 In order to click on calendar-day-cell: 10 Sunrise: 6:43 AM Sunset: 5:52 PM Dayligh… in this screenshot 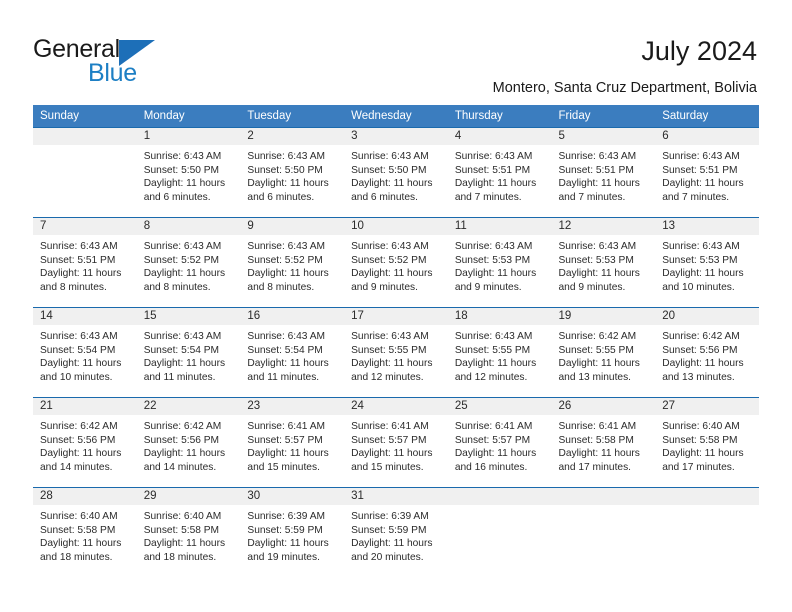, I will do `click(396, 262)`.